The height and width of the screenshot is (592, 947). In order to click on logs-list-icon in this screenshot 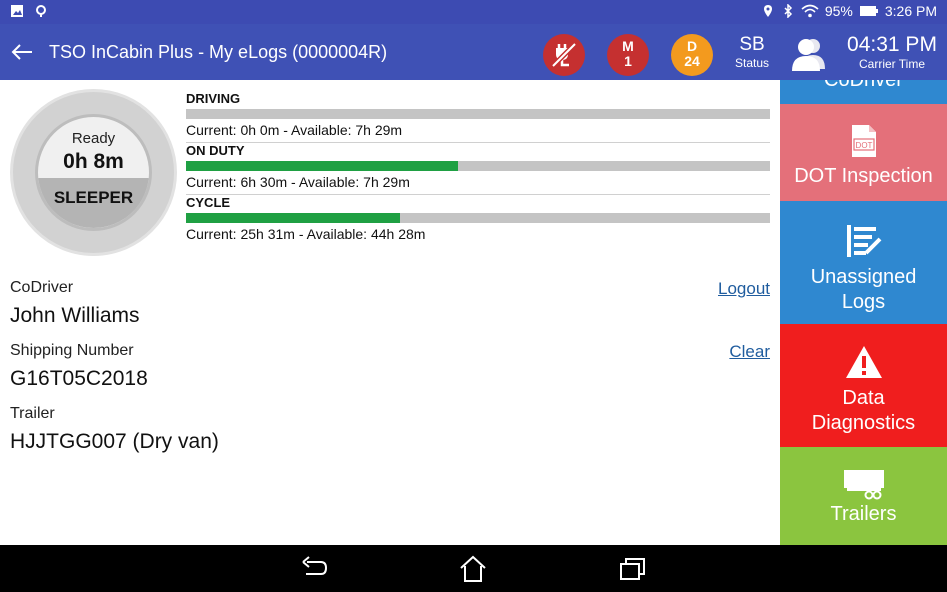, I will do `click(863, 241)`.